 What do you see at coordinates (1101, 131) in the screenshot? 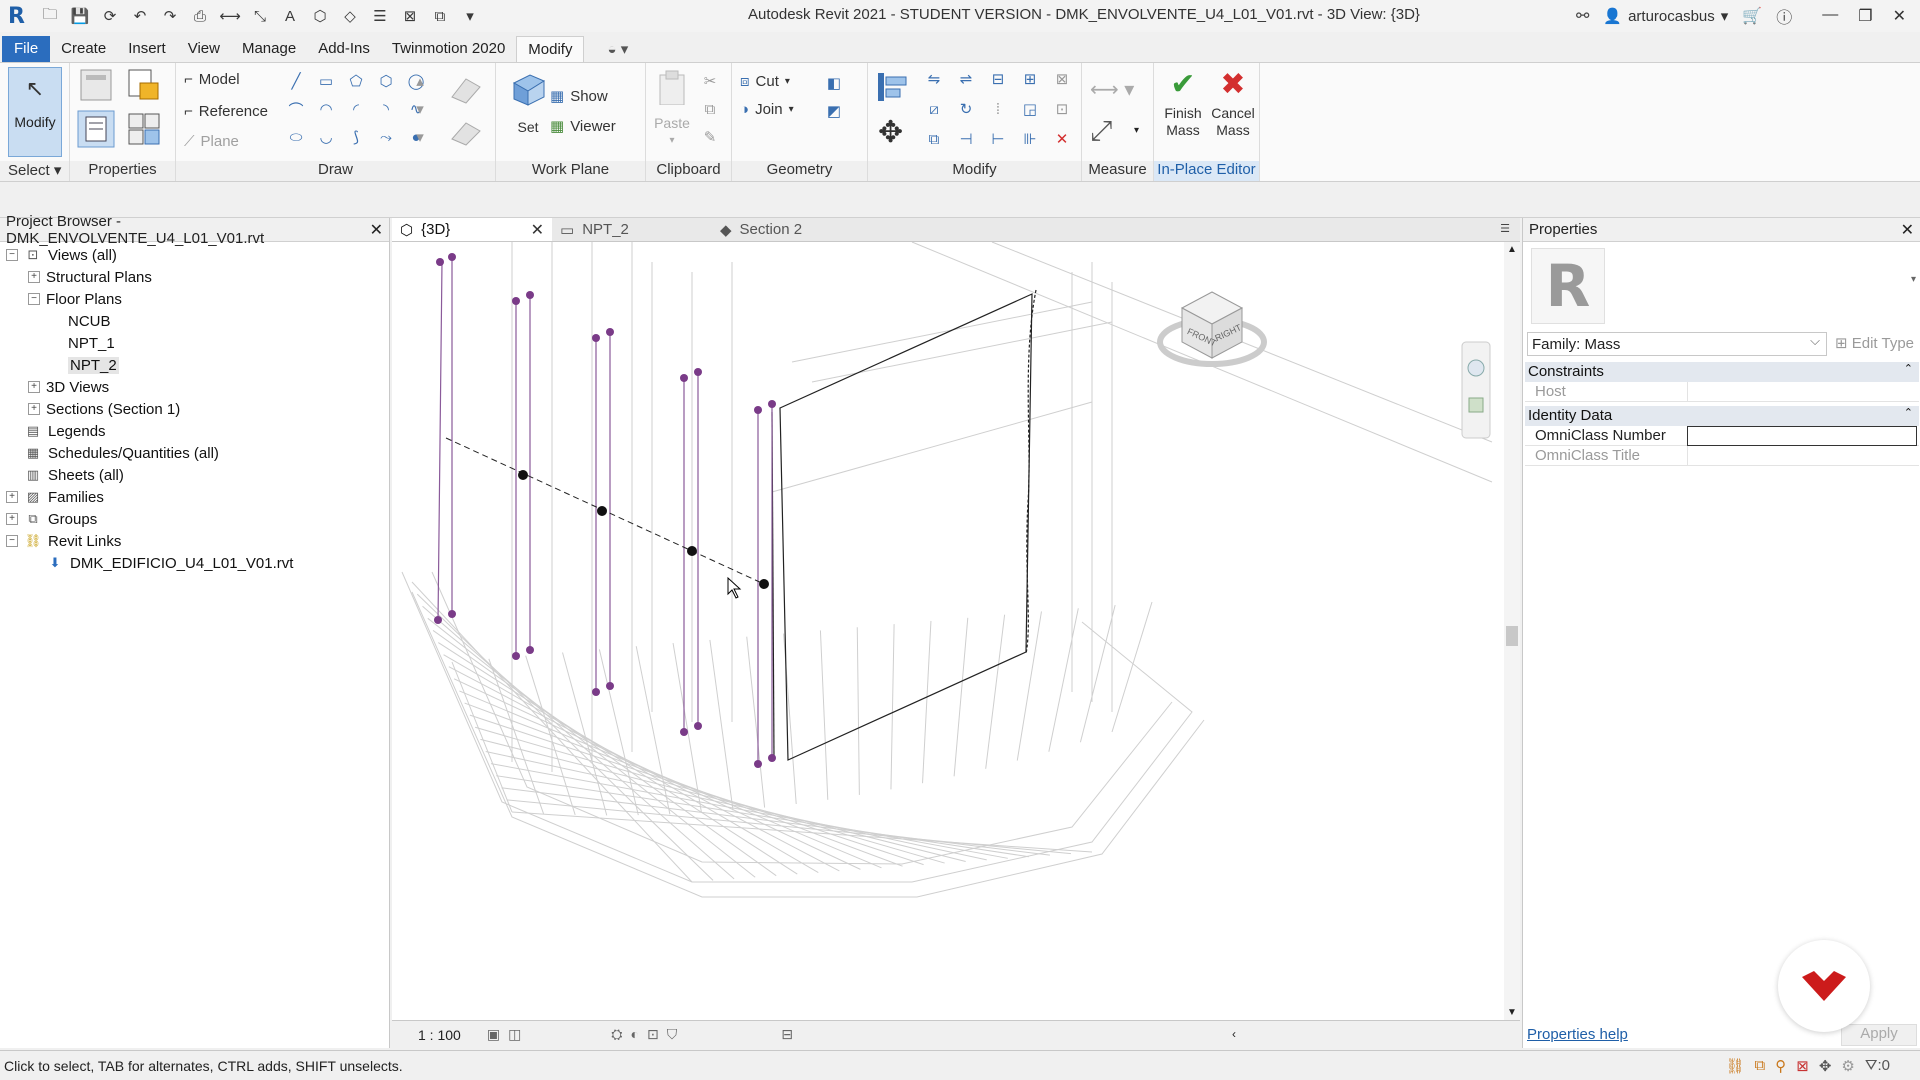
I see `aligned-dimension-icon: ⤢` at bounding box center [1101, 131].